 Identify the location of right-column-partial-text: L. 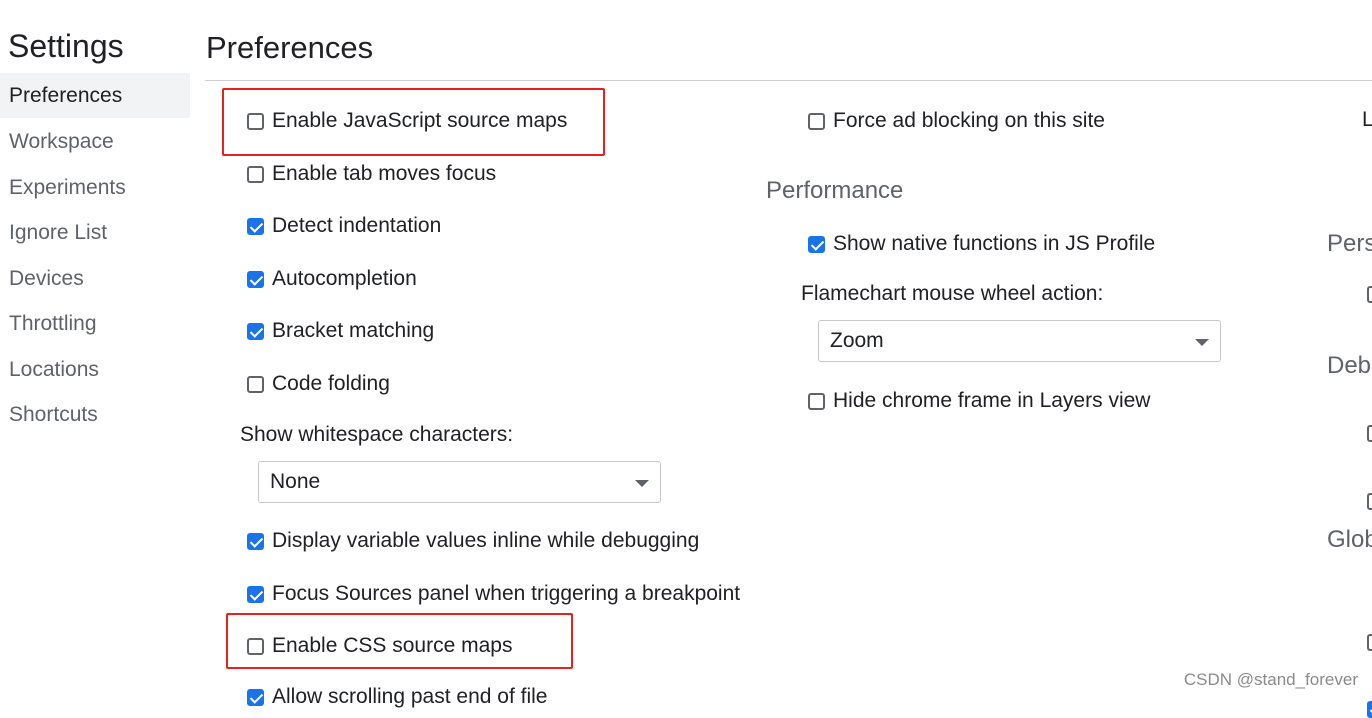
(1367, 119).